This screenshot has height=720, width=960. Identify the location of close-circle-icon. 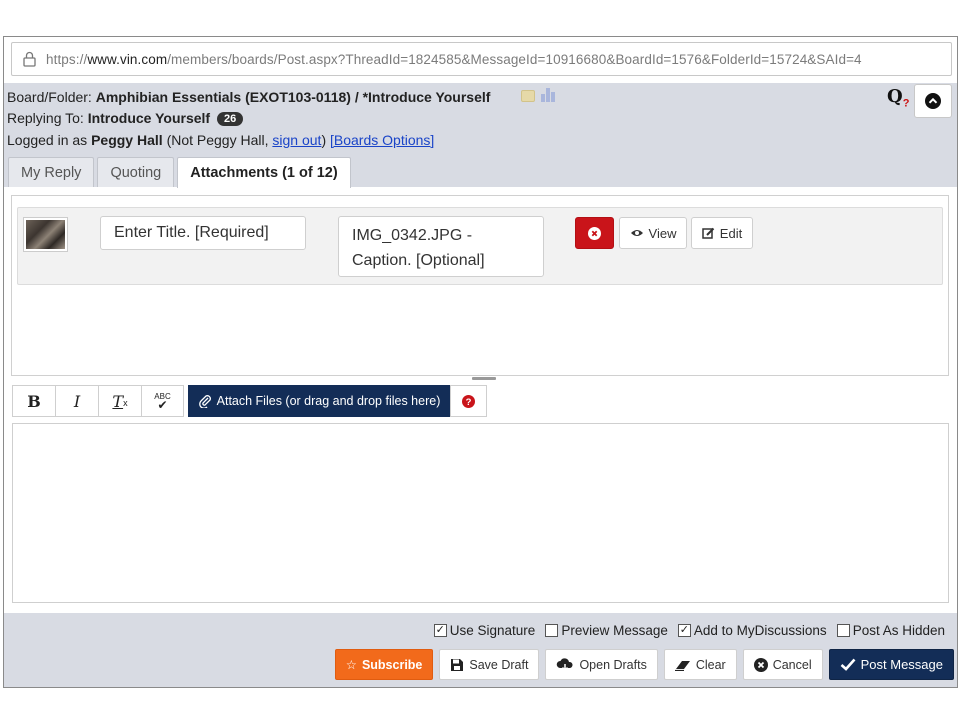
(594, 233).